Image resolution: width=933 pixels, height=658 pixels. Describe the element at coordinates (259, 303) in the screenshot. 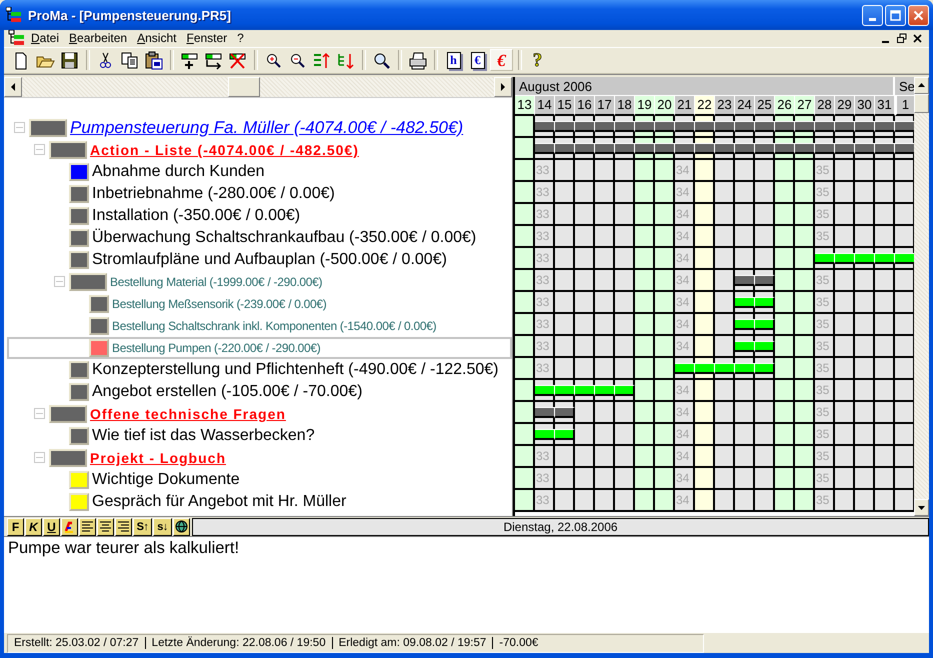

I see `tree-item: Bestellung Meßsensorik (-239.00€ / 0.00€)` at that location.